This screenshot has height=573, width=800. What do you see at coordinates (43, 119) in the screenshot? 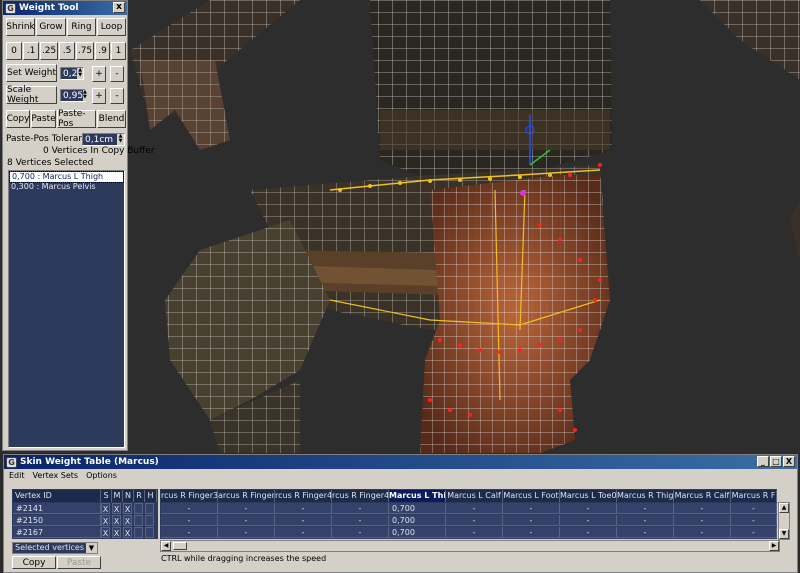
I see `paste-button: Paste` at bounding box center [43, 119].